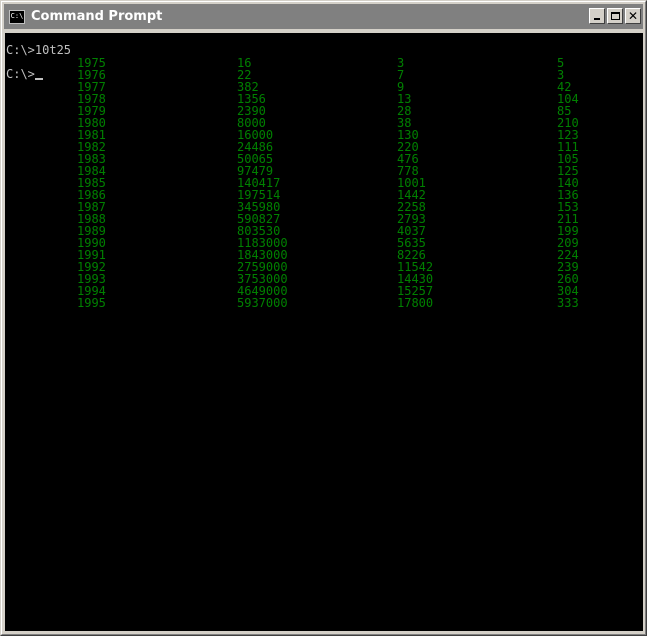 This screenshot has height=636, width=647. What do you see at coordinates (39, 50) in the screenshot?
I see `command-line: C:\>10t25` at bounding box center [39, 50].